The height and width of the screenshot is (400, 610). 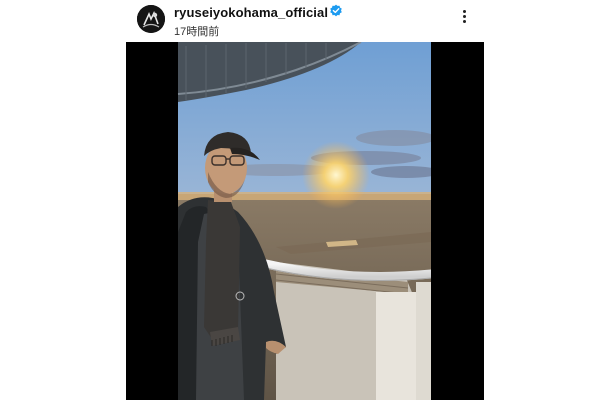 I want to click on verified-badge-icon, so click(x=336, y=10).